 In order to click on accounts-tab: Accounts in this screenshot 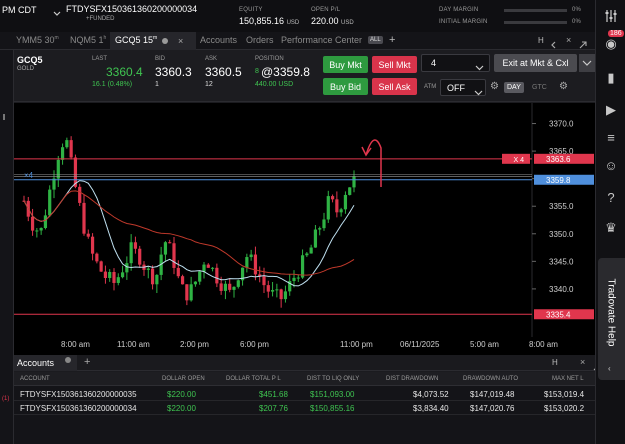, I will do `click(35, 363)`.